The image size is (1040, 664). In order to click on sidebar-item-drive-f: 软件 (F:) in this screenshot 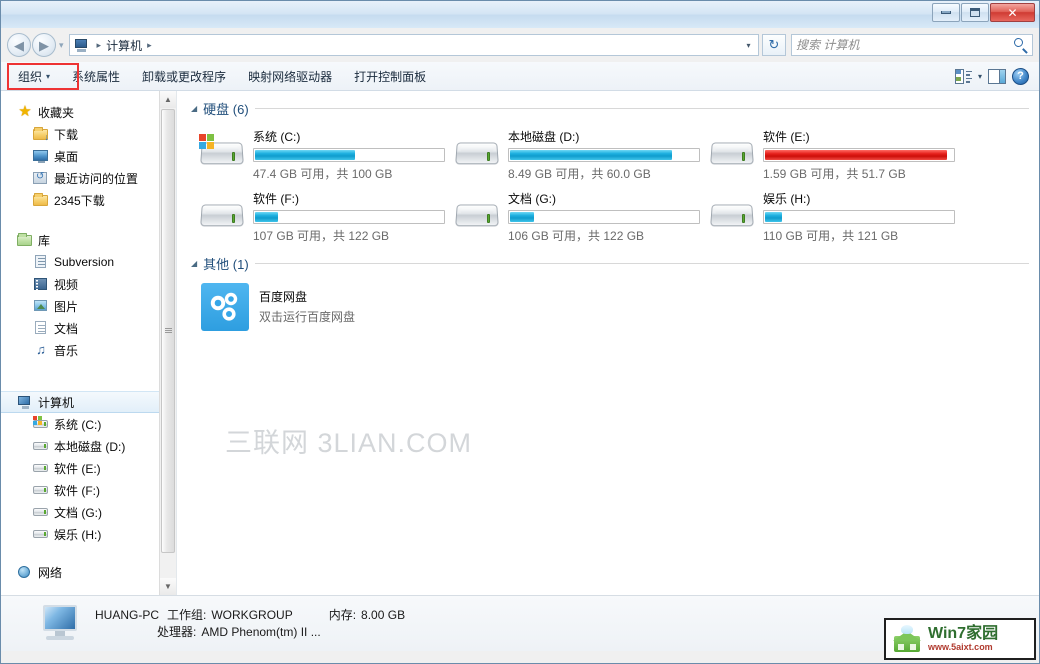, I will do `click(88, 490)`.